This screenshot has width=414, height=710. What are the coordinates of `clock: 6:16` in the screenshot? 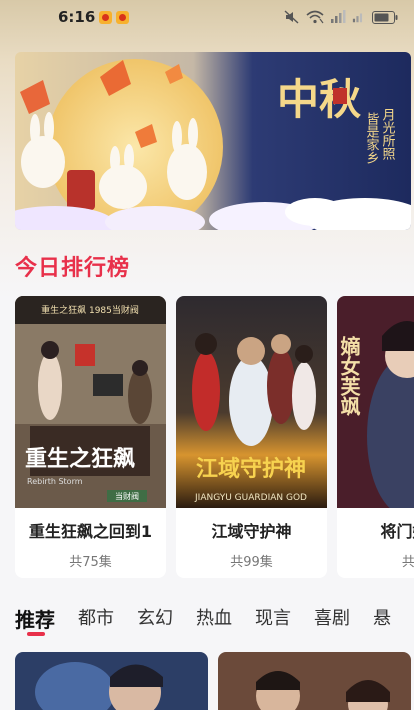 It's located at (77, 17).